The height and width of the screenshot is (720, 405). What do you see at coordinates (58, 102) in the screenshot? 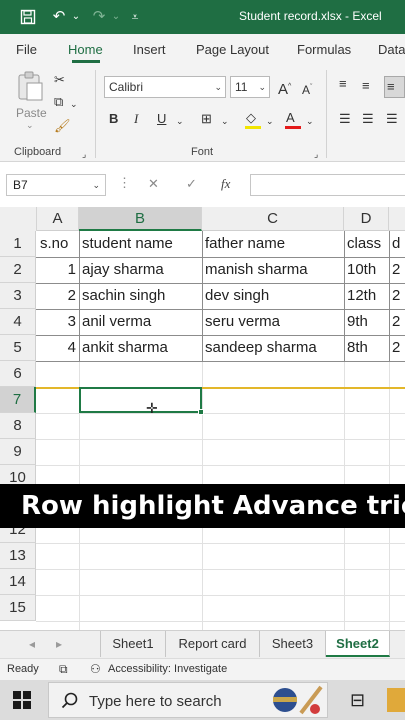
I see `copy-icon: ⧉` at bounding box center [58, 102].